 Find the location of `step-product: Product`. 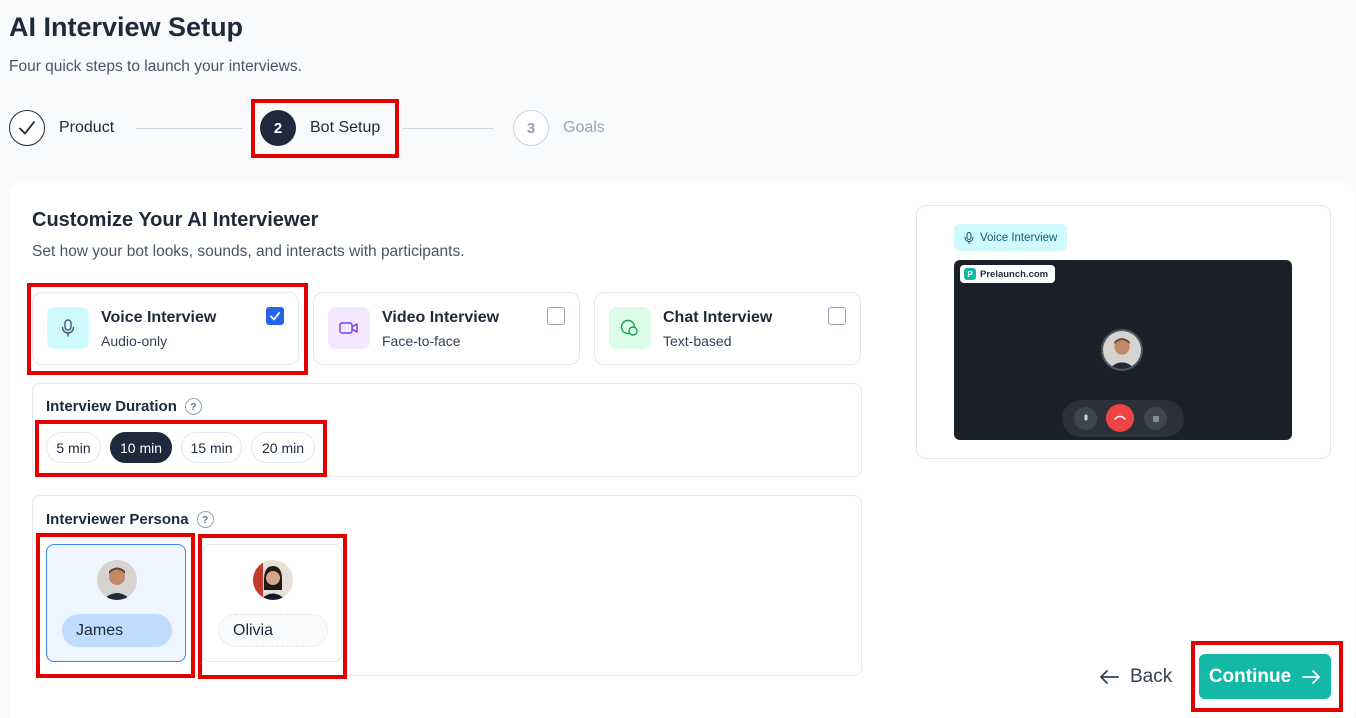

step-product: Product is located at coordinates (61, 128).